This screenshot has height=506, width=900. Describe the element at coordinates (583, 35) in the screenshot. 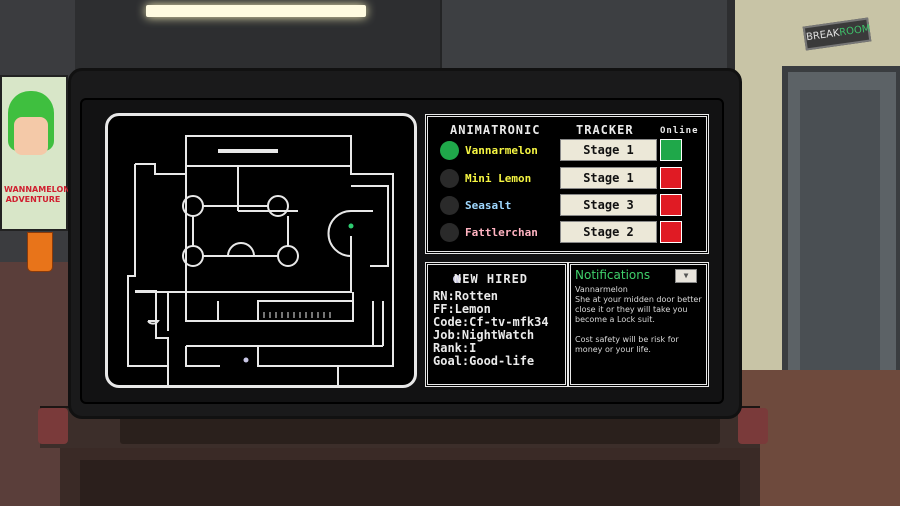

I see `ceiling-vent` at that location.